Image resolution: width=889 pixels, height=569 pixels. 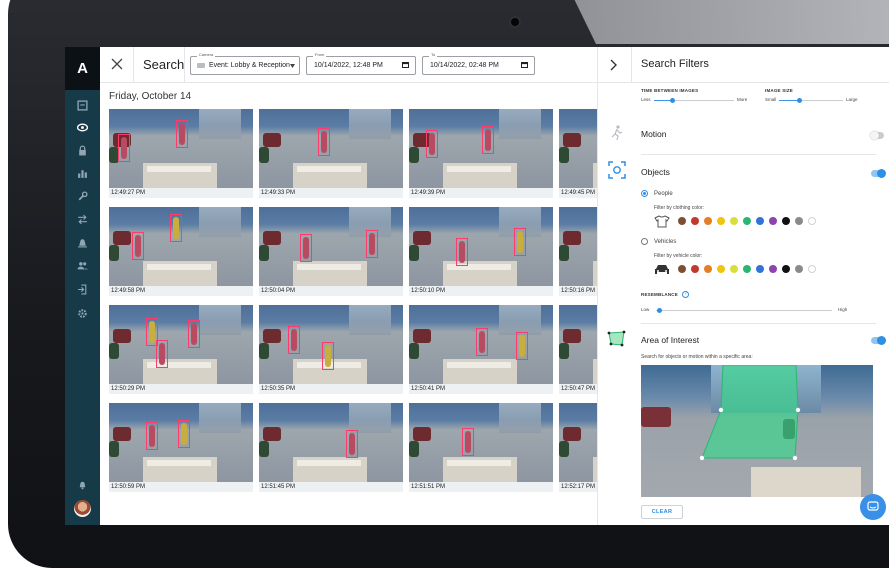 I want to click on chat-icon, so click(x=873, y=506).